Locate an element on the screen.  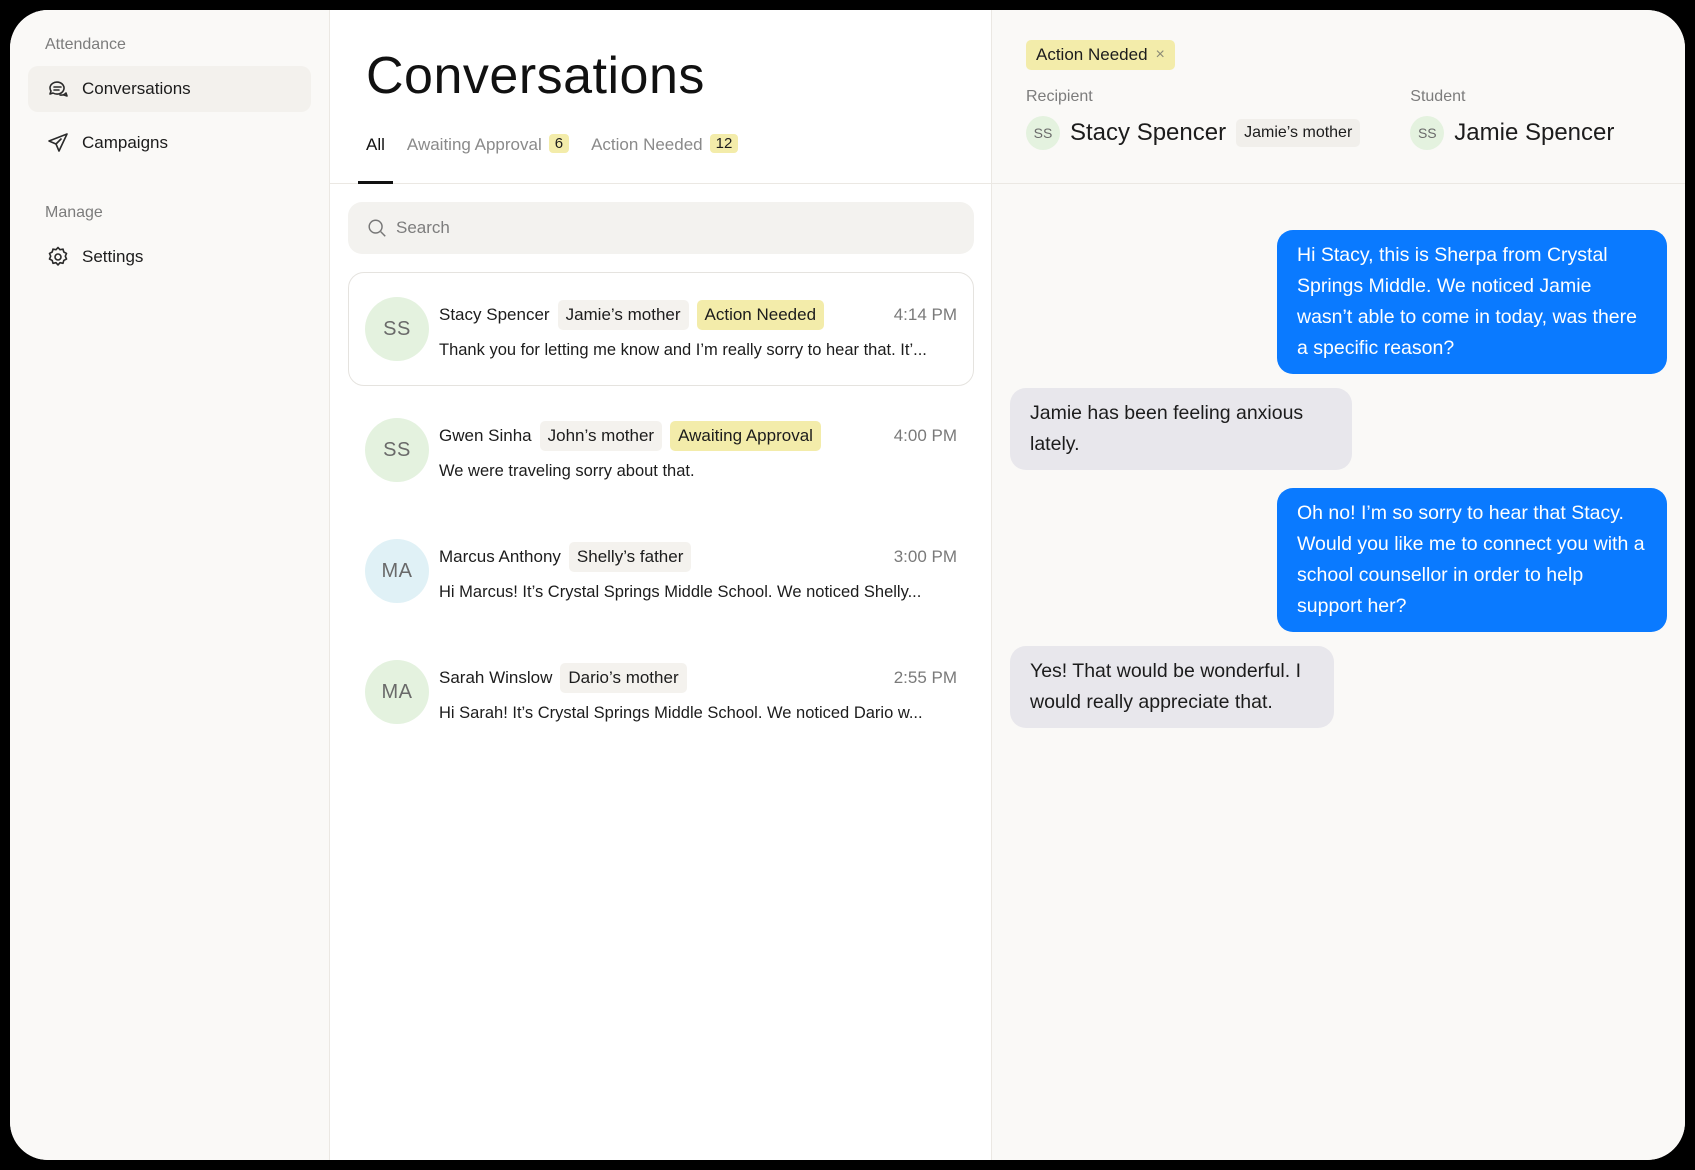
status-tag-label: Action Needed is located at coordinates (1092, 54).